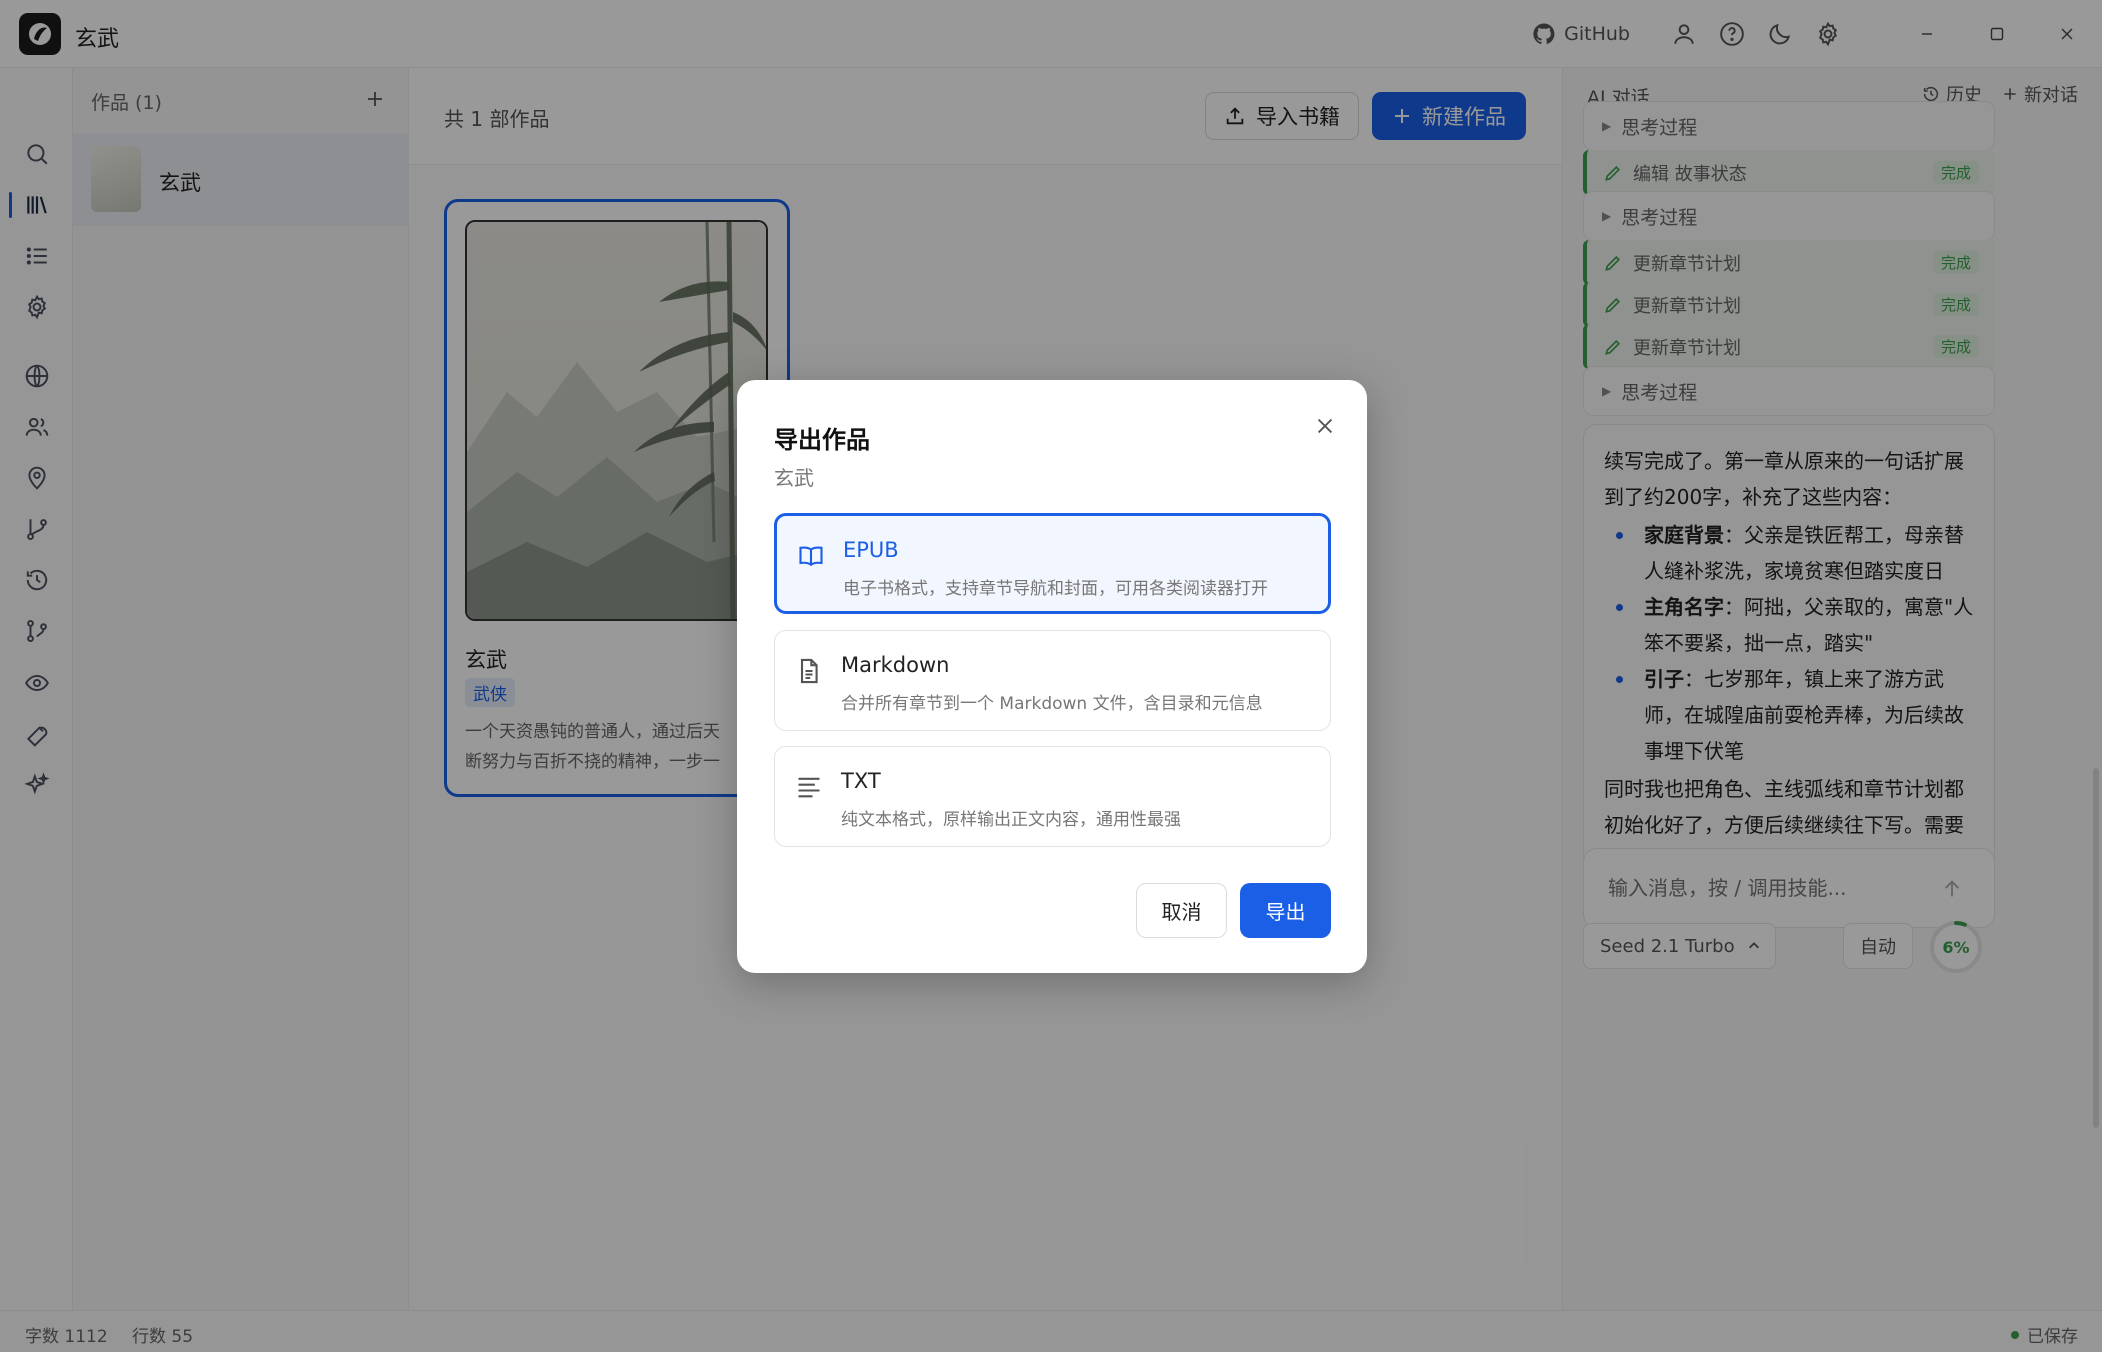 This screenshot has height=1352, width=2102. I want to click on export-option-desc: 纯文本格式，原样输出正文内容，通用性最强, so click(1011, 820).